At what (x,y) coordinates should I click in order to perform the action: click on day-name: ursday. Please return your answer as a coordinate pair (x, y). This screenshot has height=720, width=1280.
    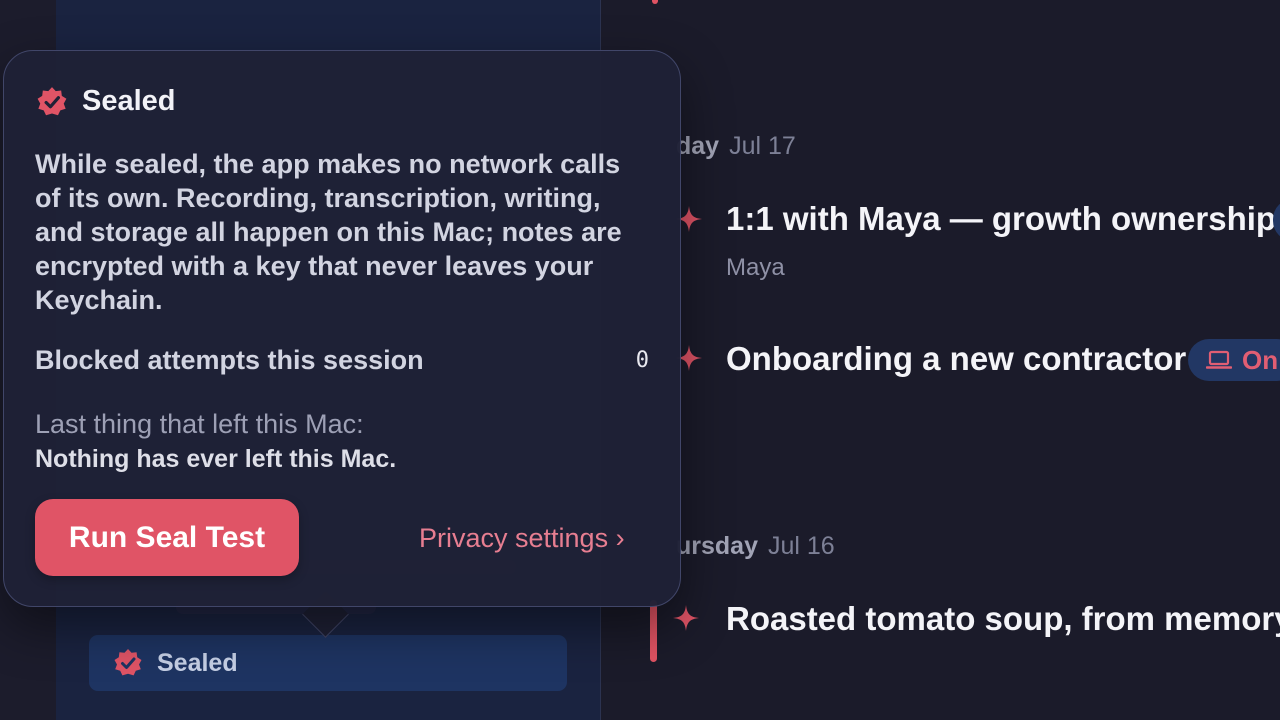
    Looking at the image, I should click on (717, 546).